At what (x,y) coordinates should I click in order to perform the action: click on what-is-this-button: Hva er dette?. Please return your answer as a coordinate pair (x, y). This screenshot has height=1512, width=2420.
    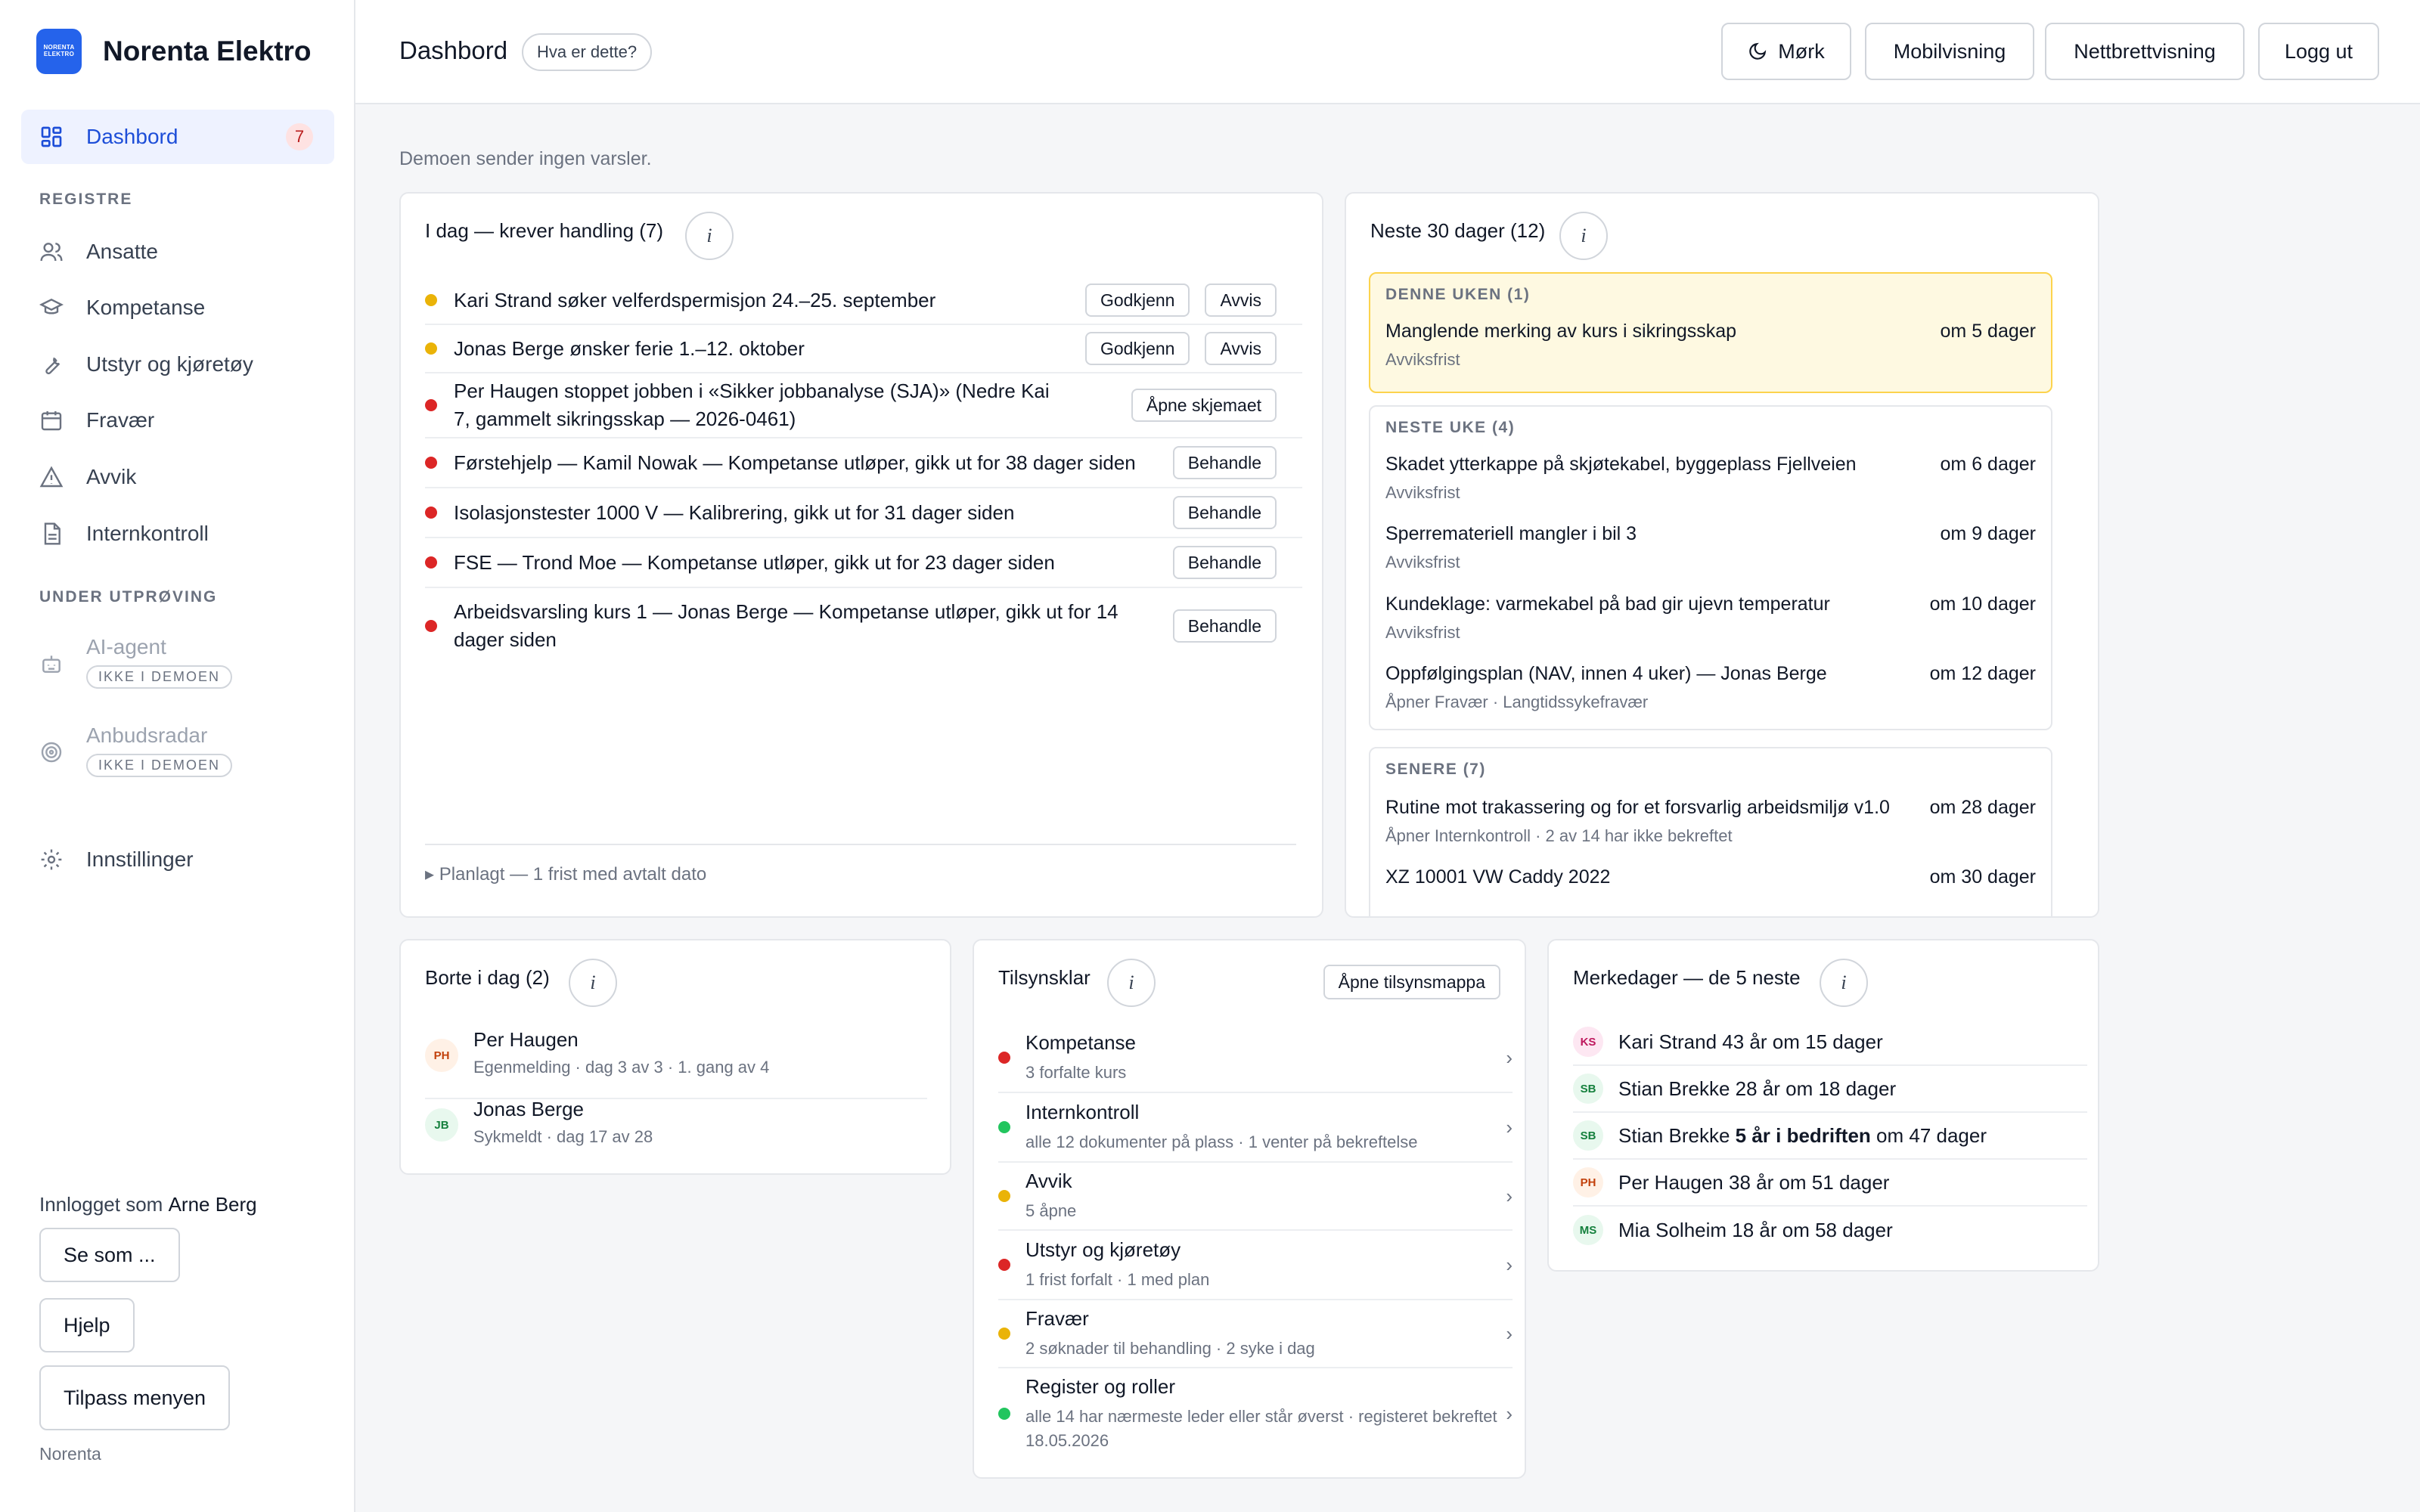
    Looking at the image, I should click on (587, 52).